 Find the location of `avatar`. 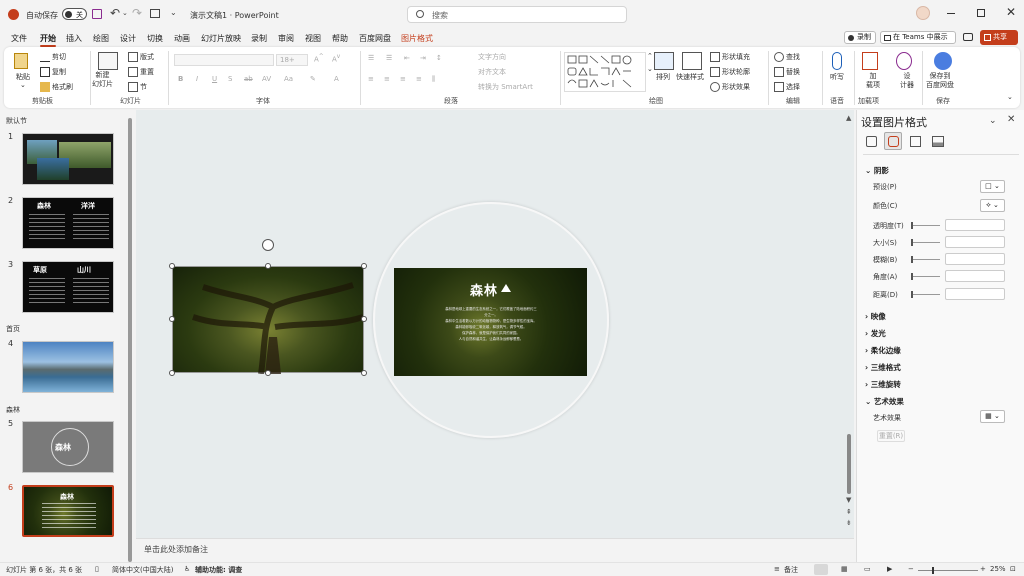

avatar is located at coordinates (923, 13).